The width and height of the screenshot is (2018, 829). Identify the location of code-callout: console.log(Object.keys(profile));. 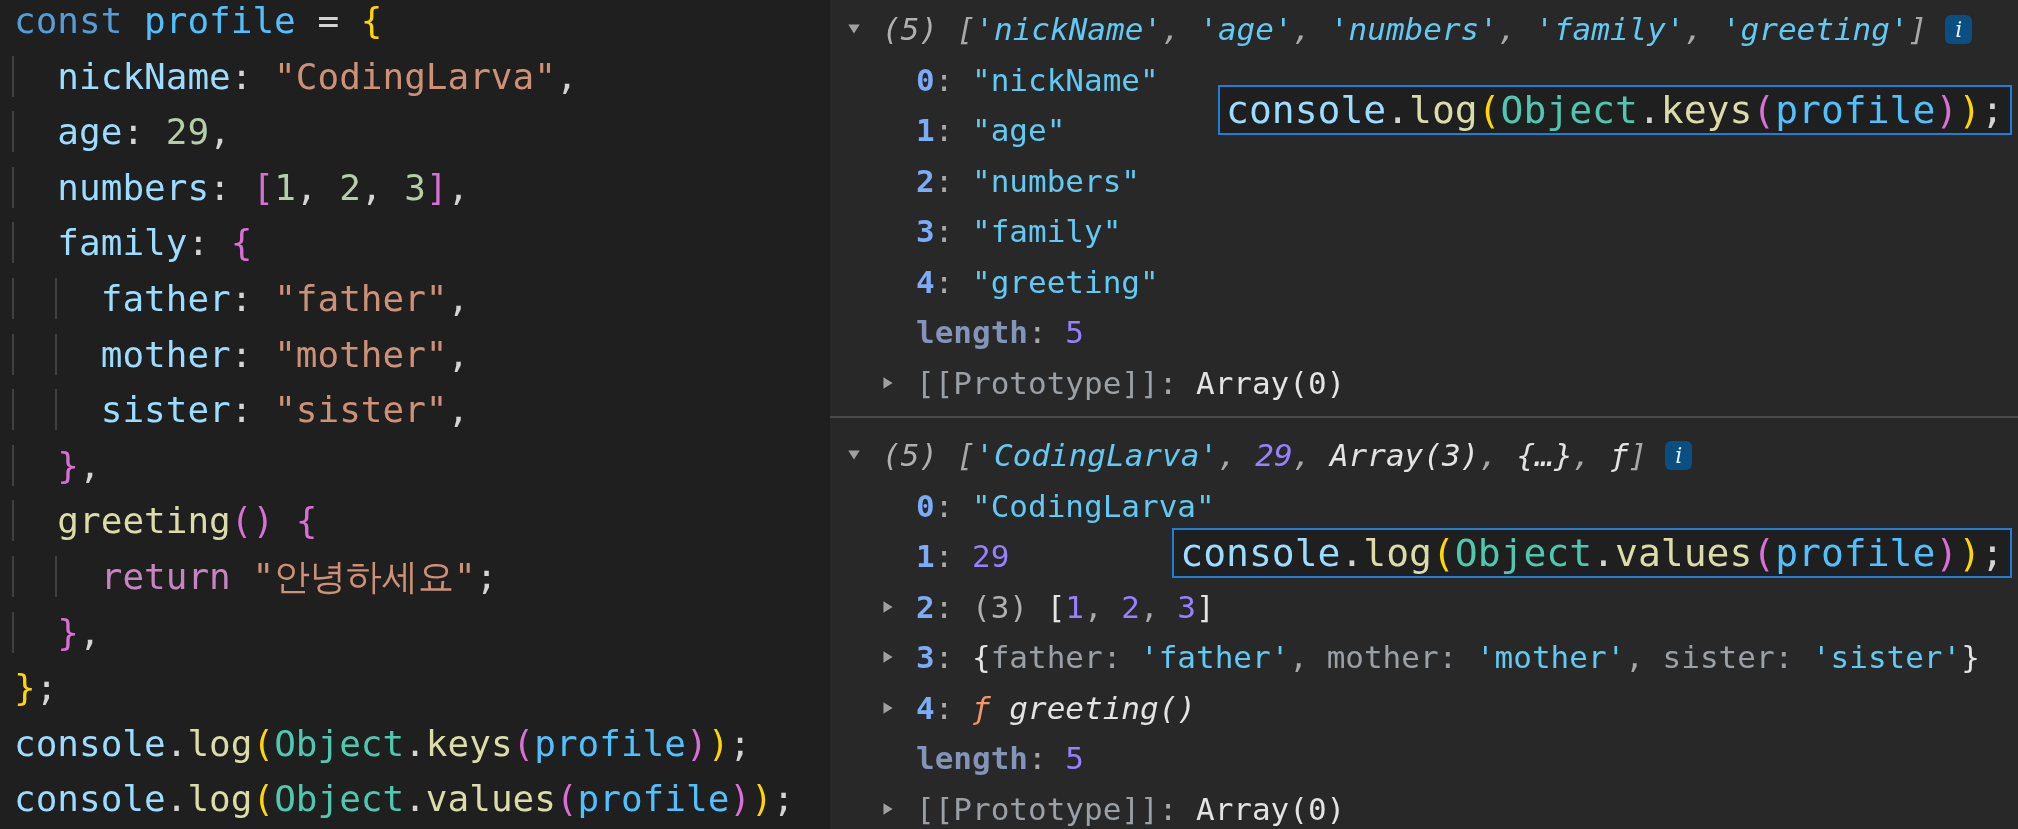
(1615, 110).